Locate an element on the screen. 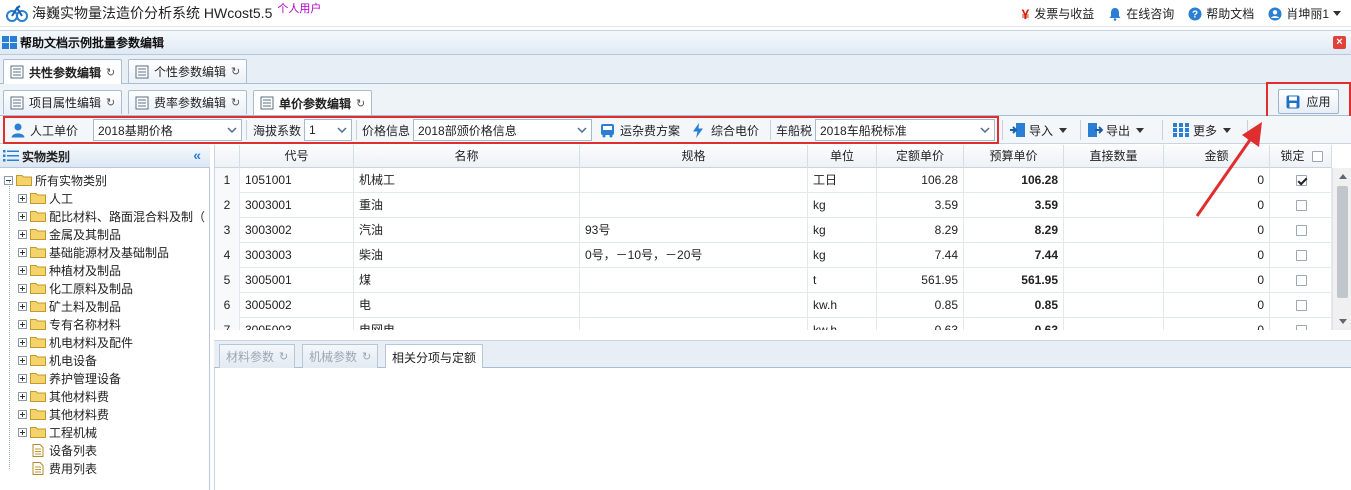 The image size is (1351, 490). budget-price-cell: 0.85 is located at coordinates (1014, 305).